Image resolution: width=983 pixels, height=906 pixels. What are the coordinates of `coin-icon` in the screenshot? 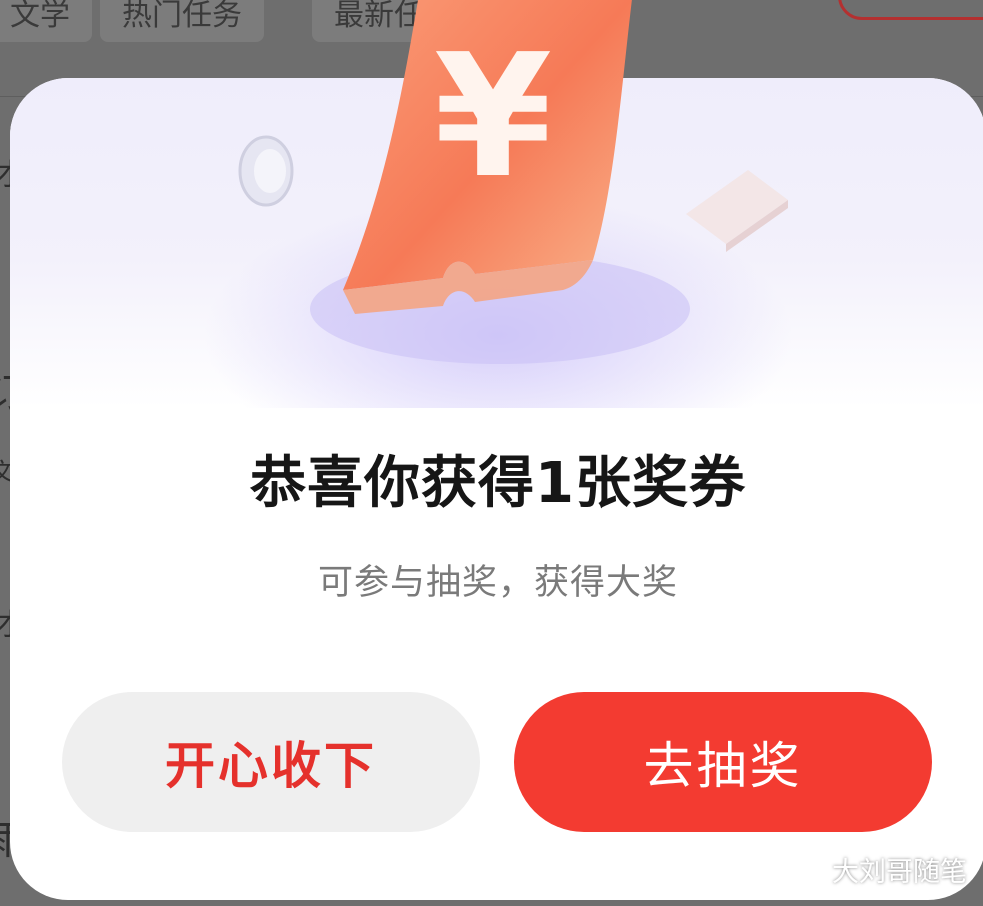 It's located at (266, 171).